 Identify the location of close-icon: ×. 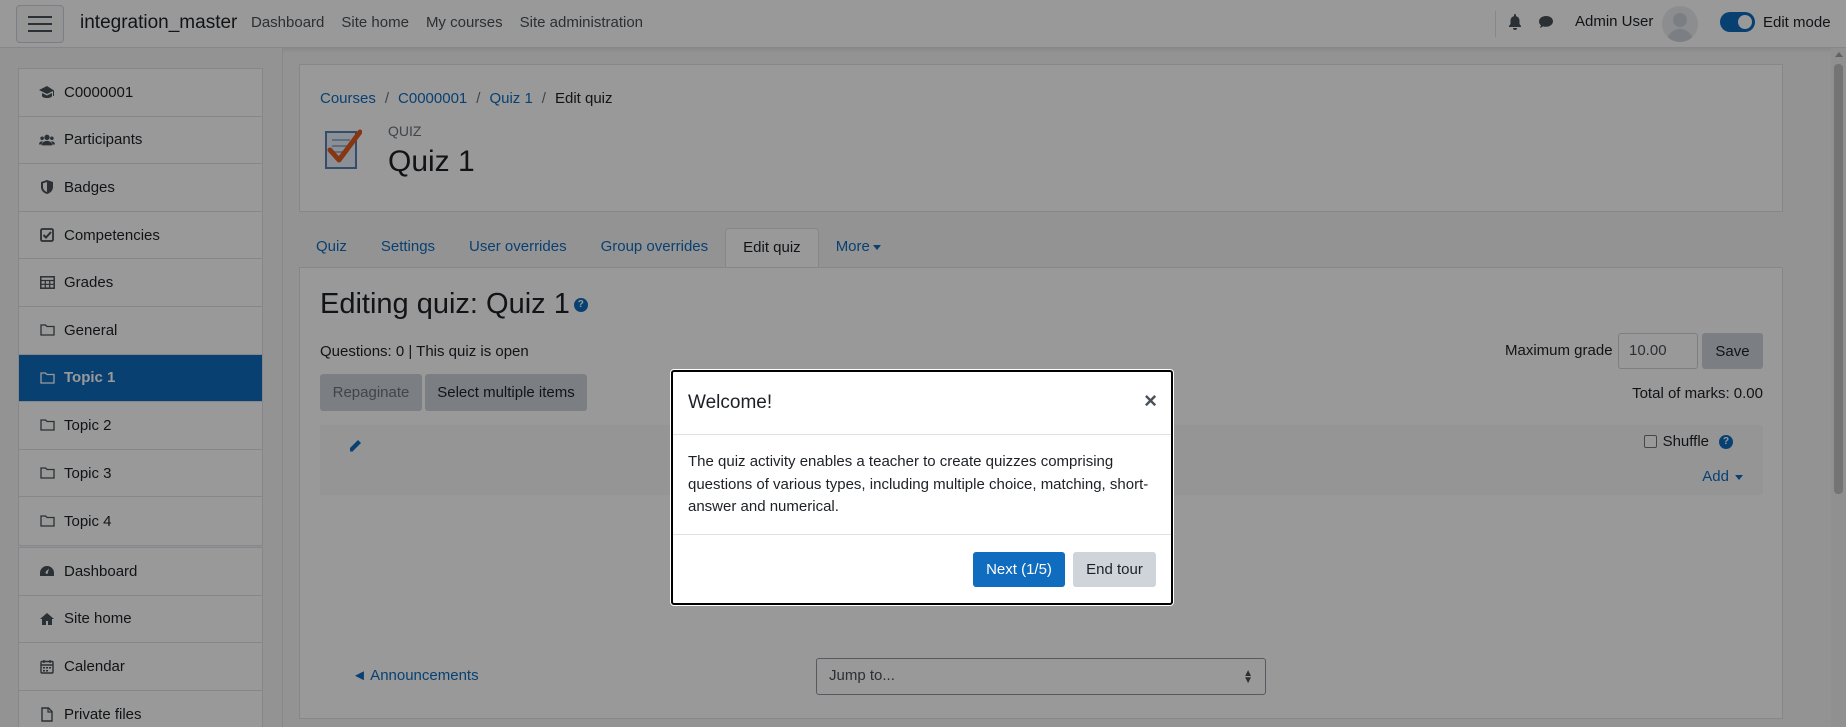
(1150, 401).